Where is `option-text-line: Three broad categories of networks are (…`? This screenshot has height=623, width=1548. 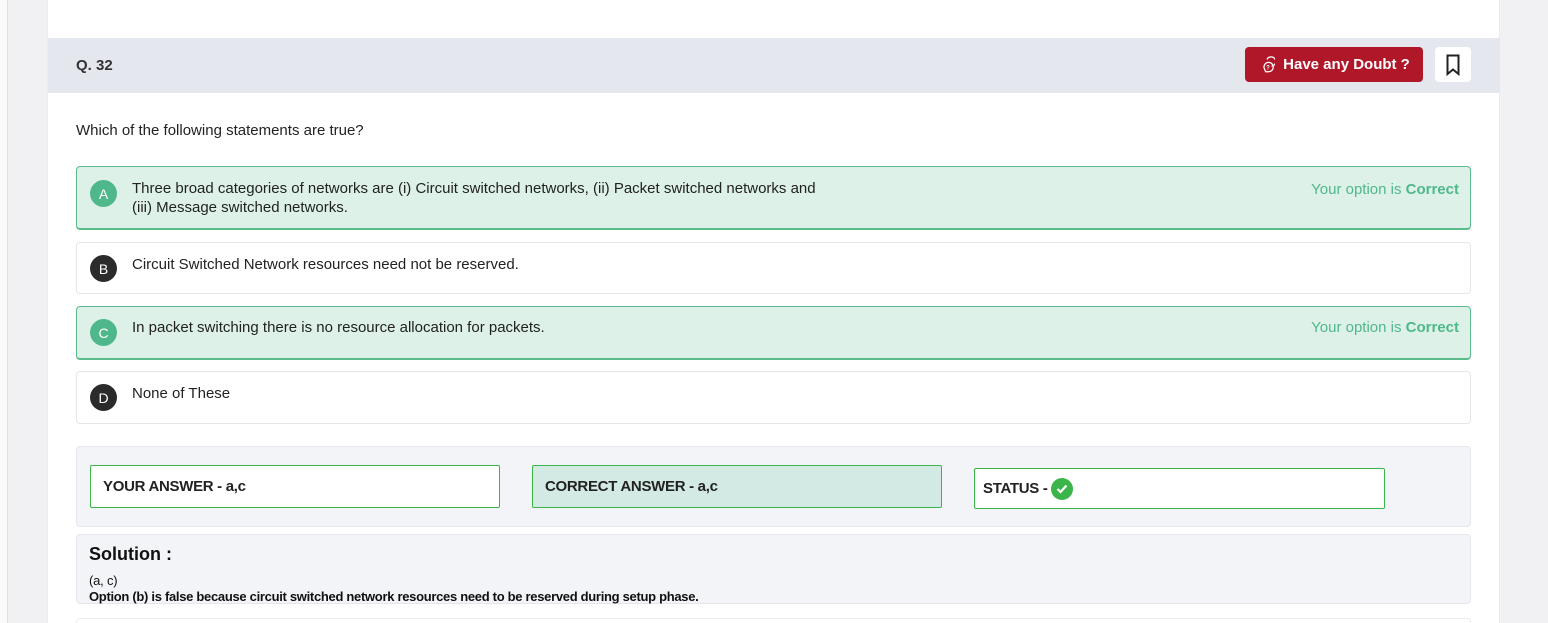 option-text-line: Three broad categories of networks are (… is located at coordinates (474, 188).